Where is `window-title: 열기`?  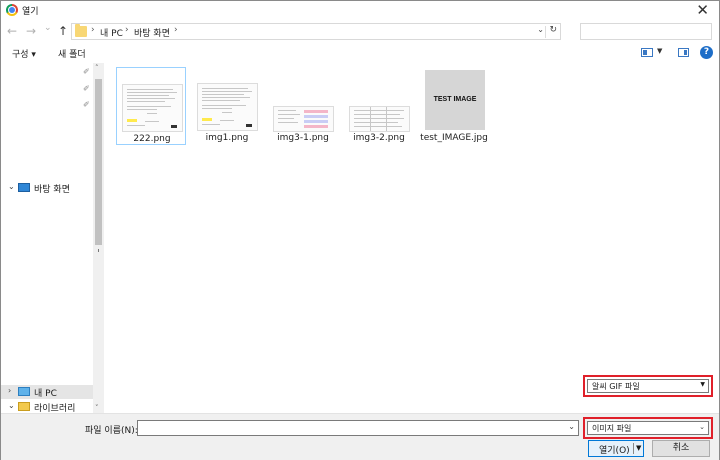
window-title: 열기 is located at coordinates (30, 12).